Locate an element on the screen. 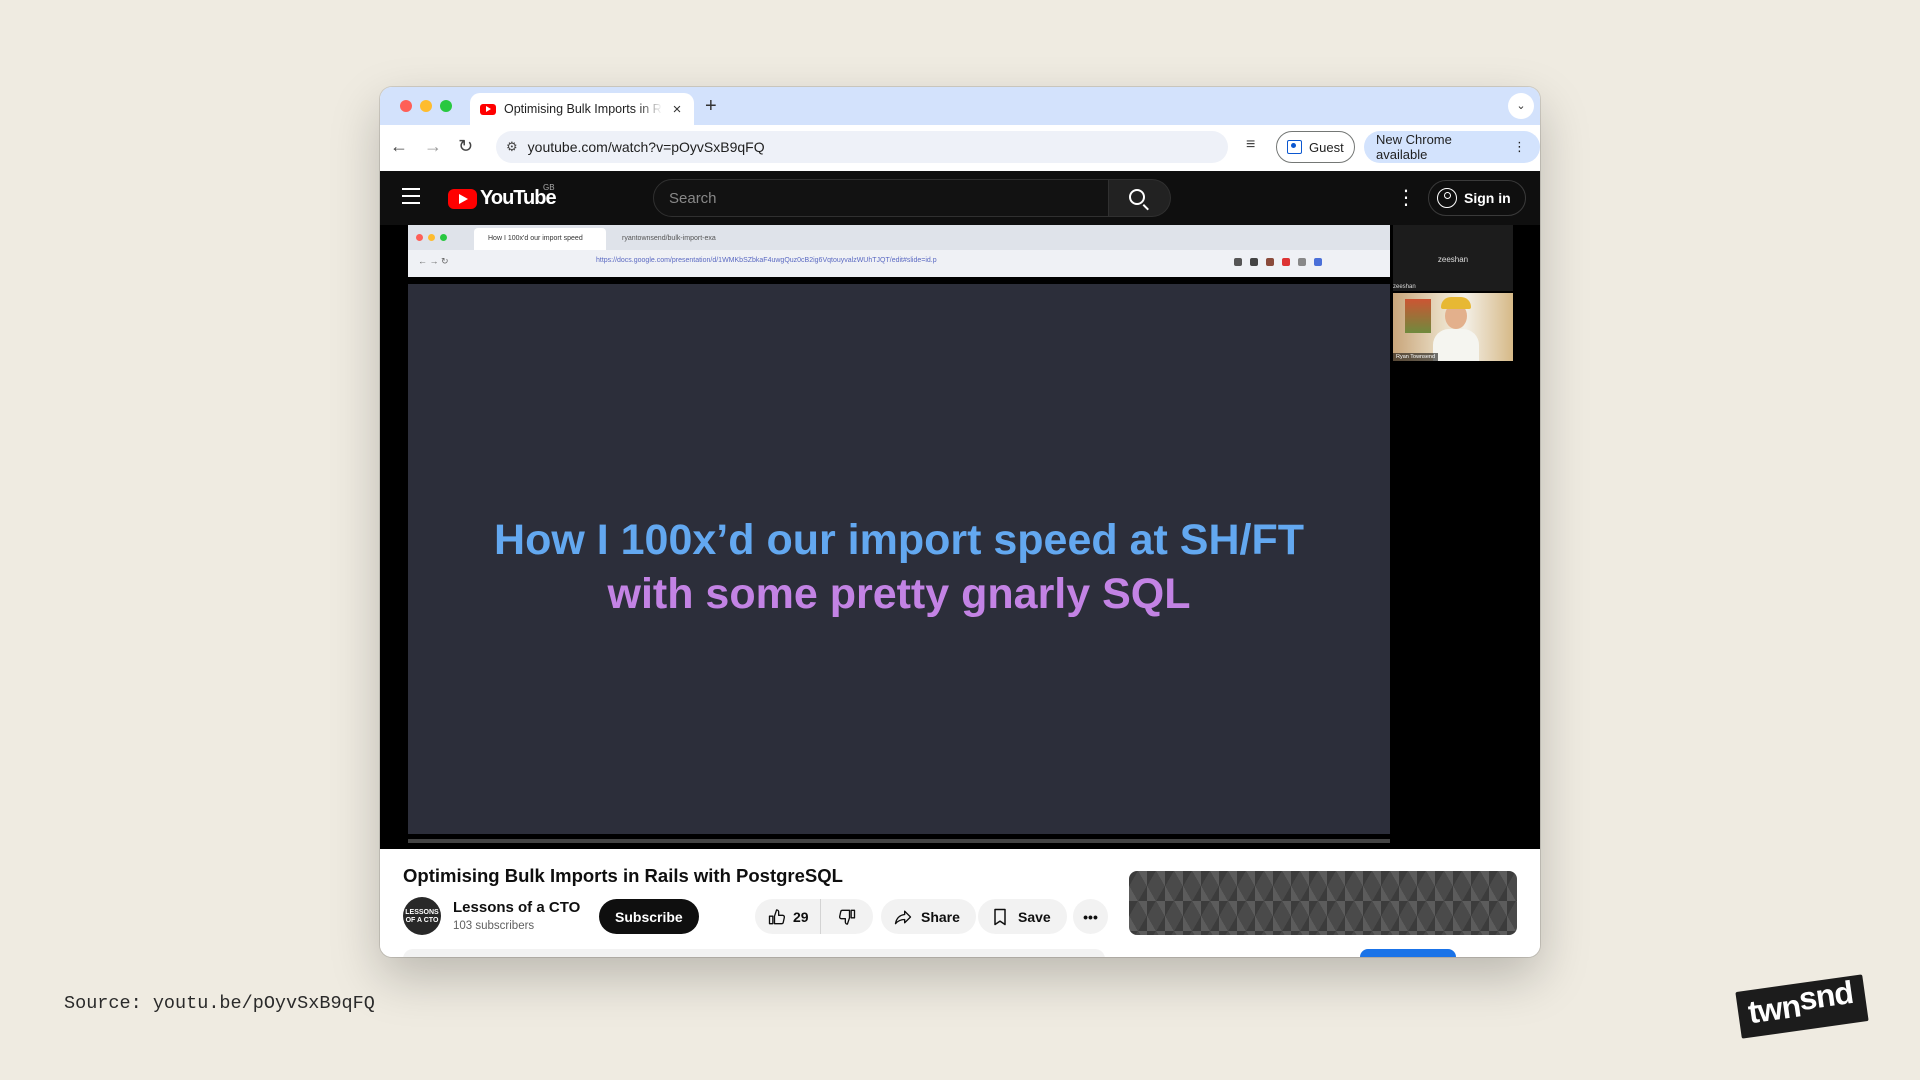  like-button: 29 is located at coordinates (788, 916).